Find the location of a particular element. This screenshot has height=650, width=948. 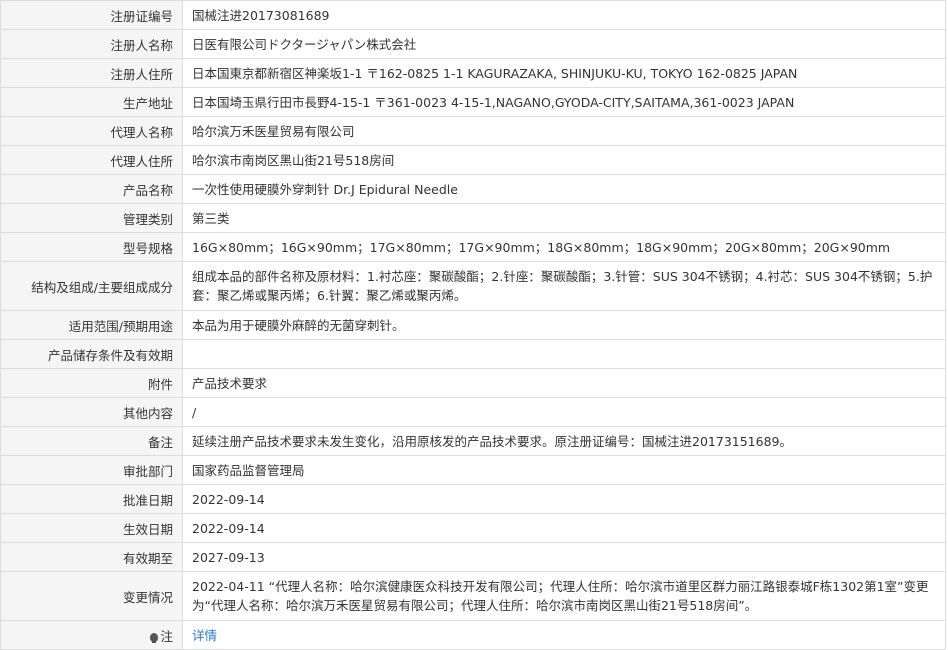

row-value: 产品技术要求 is located at coordinates (564, 383).